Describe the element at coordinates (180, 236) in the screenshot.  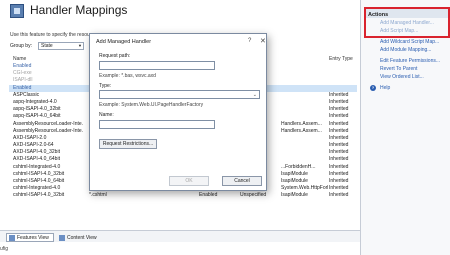
I see `view-switcher-bar: Features View Content View` at that location.